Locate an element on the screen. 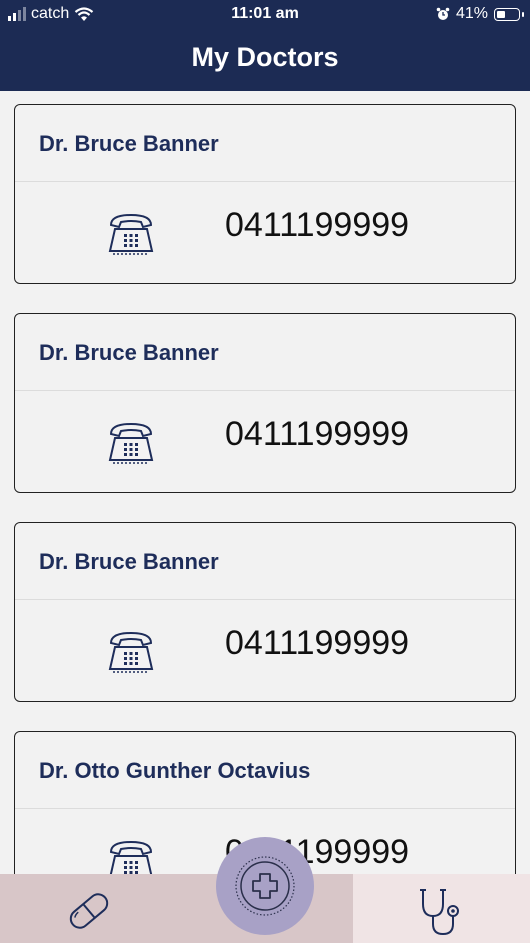 The height and width of the screenshot is (943, 530). stethoscope-icon is located at coordinates (439, 912).